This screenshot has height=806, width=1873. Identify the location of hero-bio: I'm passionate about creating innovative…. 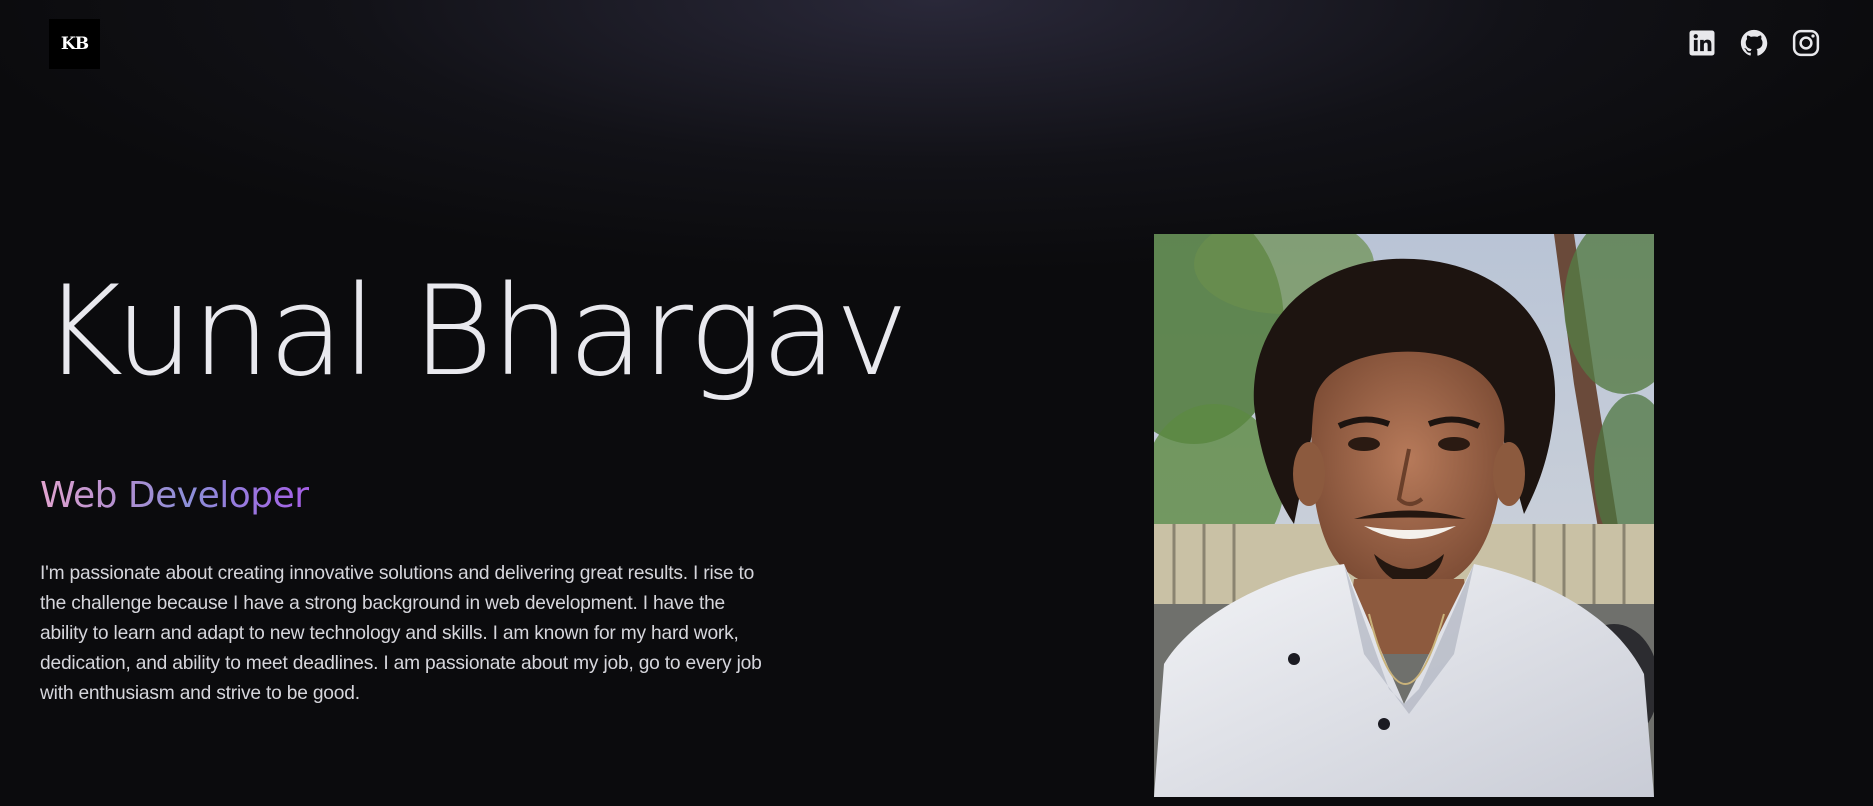
(401, 633).